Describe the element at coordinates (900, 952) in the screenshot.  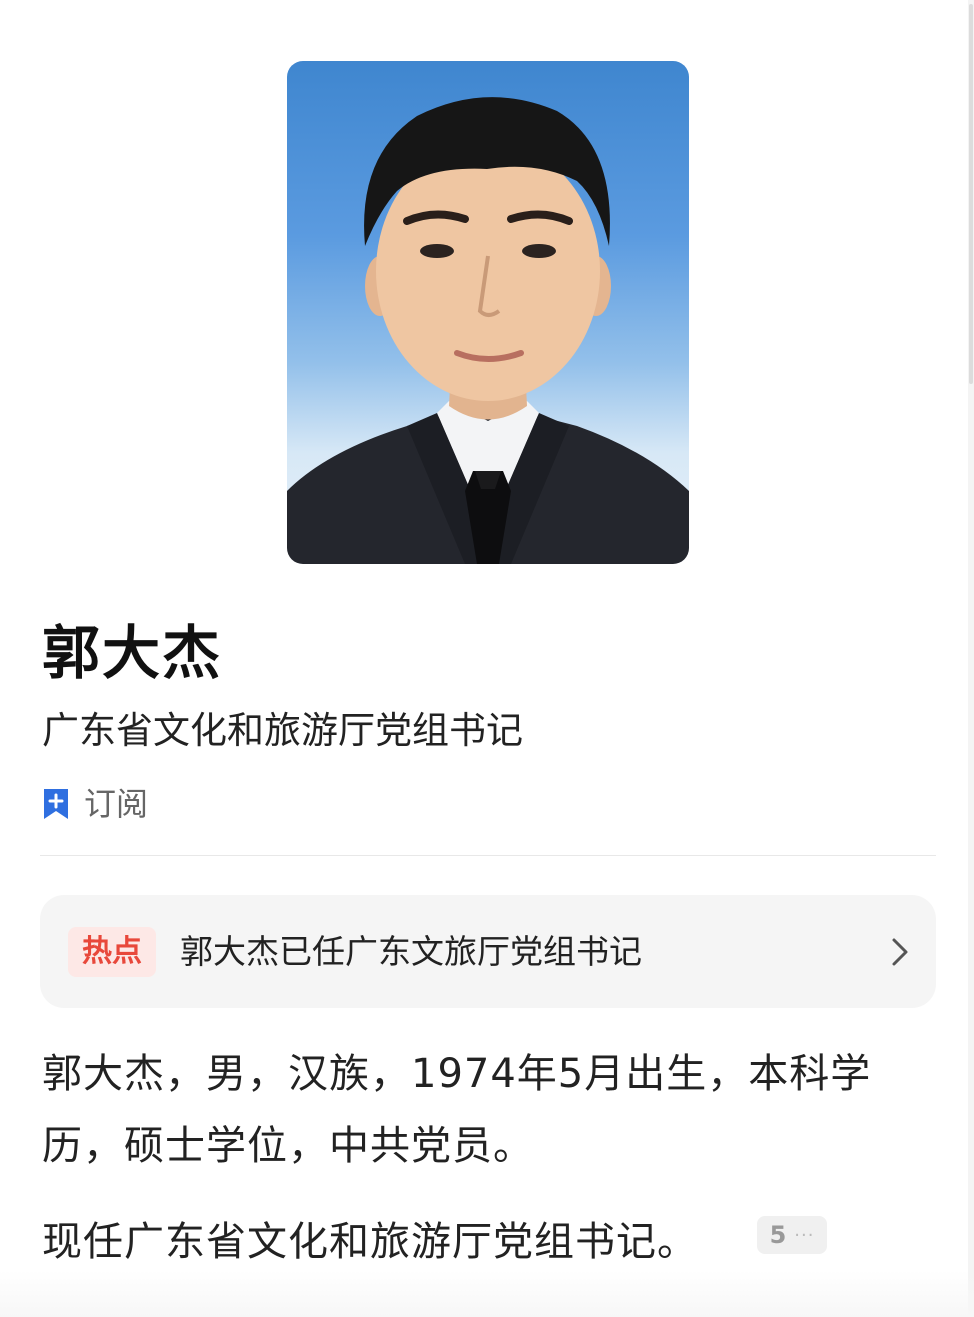
I see `chevron-right-icon` at that location.